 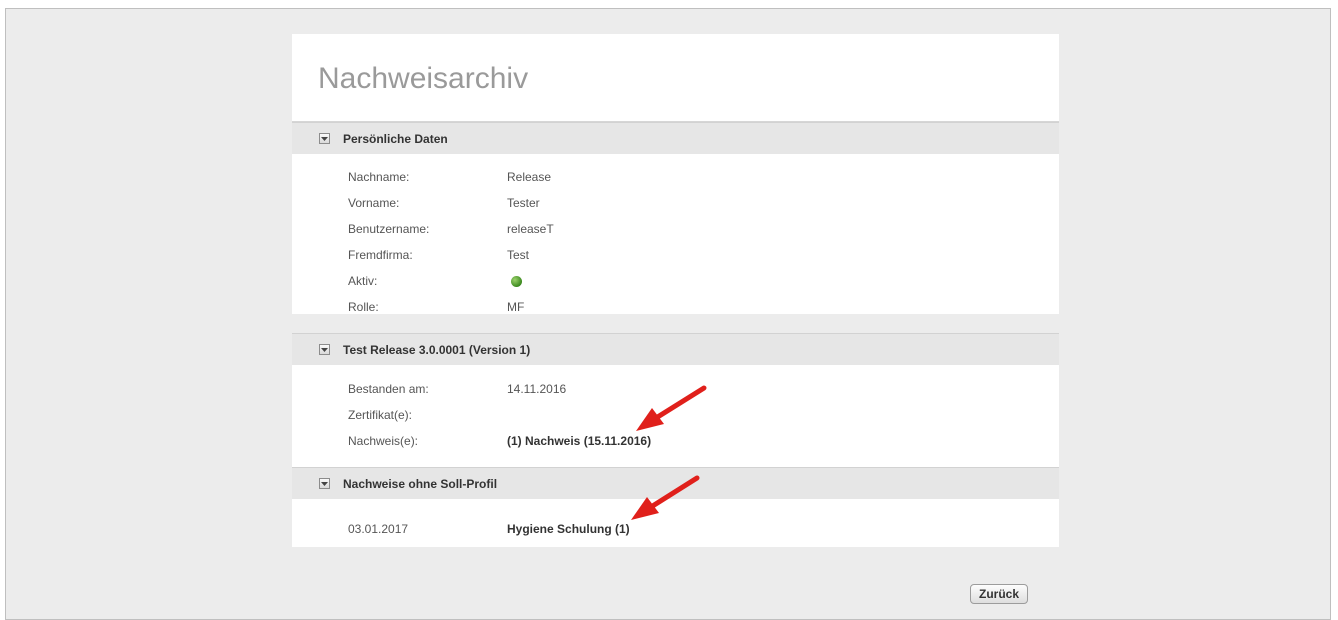 I want to click on field-label: Vorname:, so click(x=374, y=203).